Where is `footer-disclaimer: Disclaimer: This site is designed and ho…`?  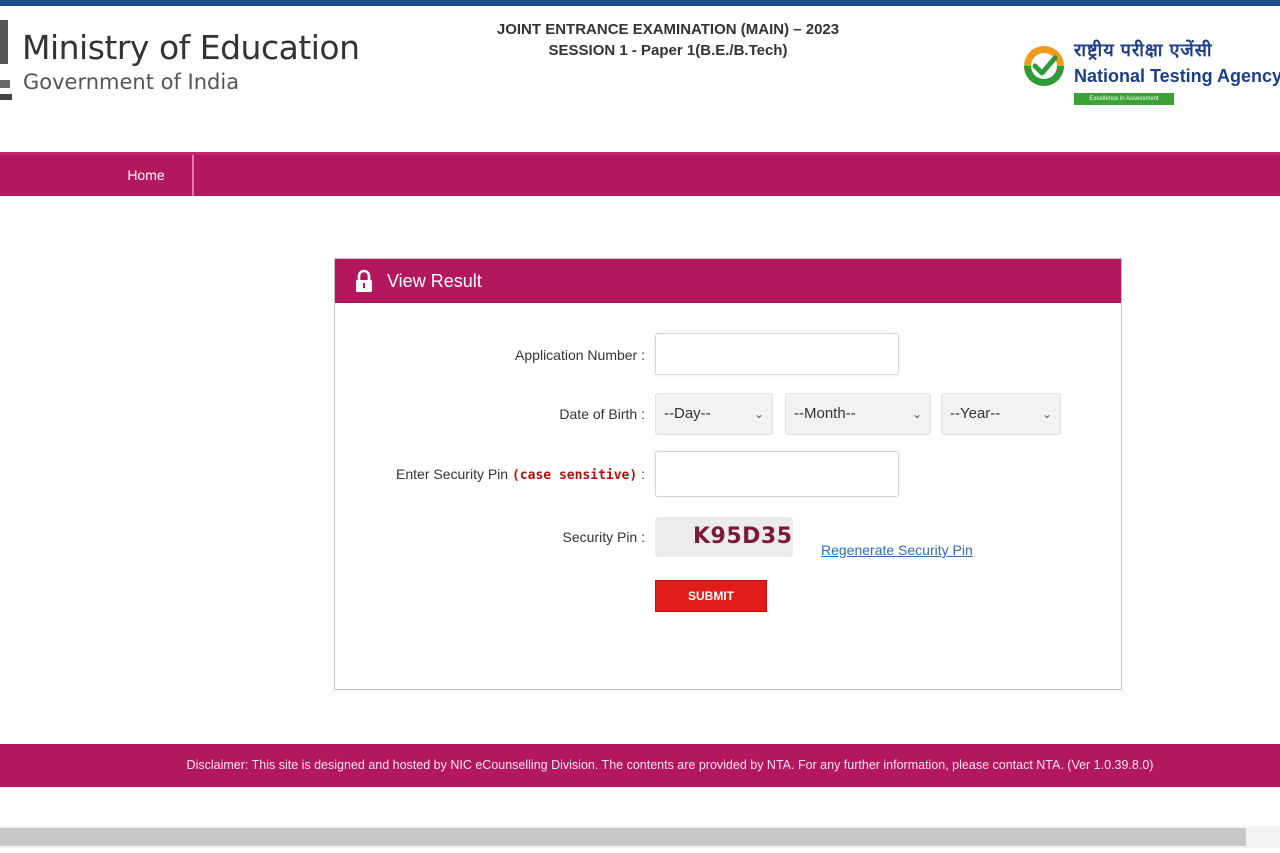
footer-disclaimer: Disclaimer: This site is designed and ho… is located at coordinates (670, 765).